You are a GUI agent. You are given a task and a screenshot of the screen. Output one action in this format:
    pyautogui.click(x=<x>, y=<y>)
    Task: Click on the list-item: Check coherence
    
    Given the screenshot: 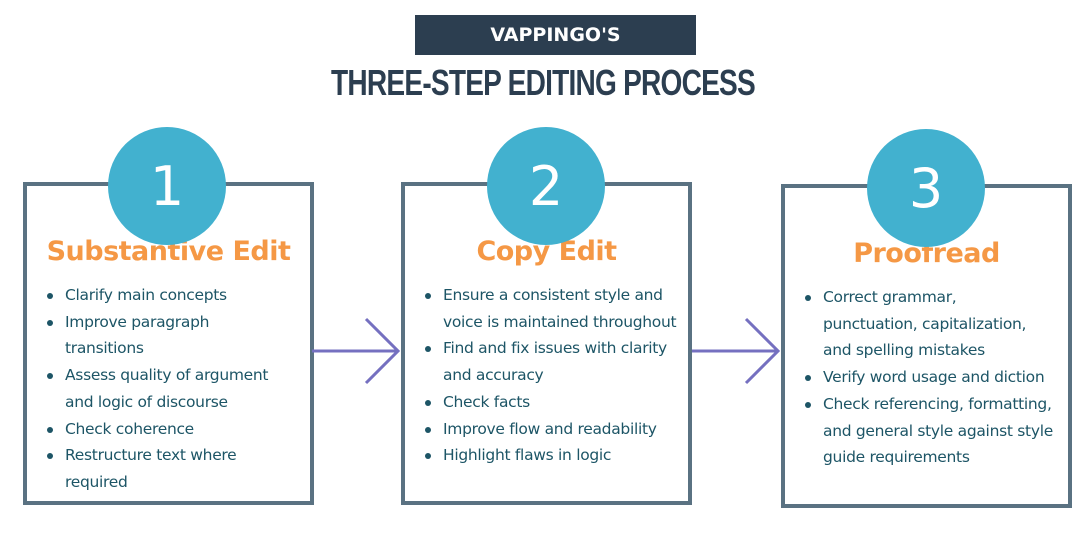 What is the action you would take?
    pyautogui.click(x=170, y=429)
    